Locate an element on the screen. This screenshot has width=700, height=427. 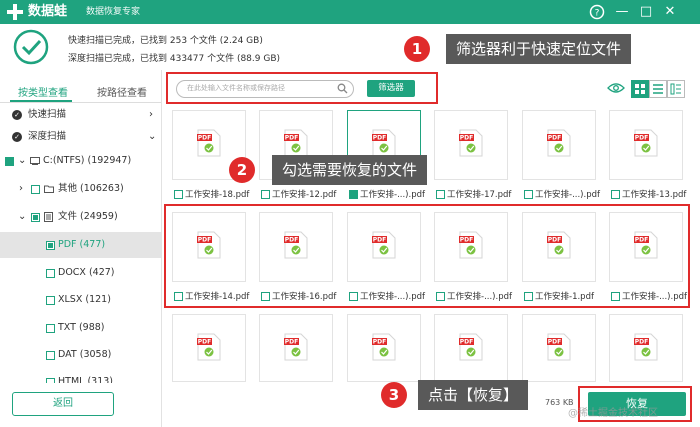
tree-item-html: HTML (313) is located at coordinates (80, 376).